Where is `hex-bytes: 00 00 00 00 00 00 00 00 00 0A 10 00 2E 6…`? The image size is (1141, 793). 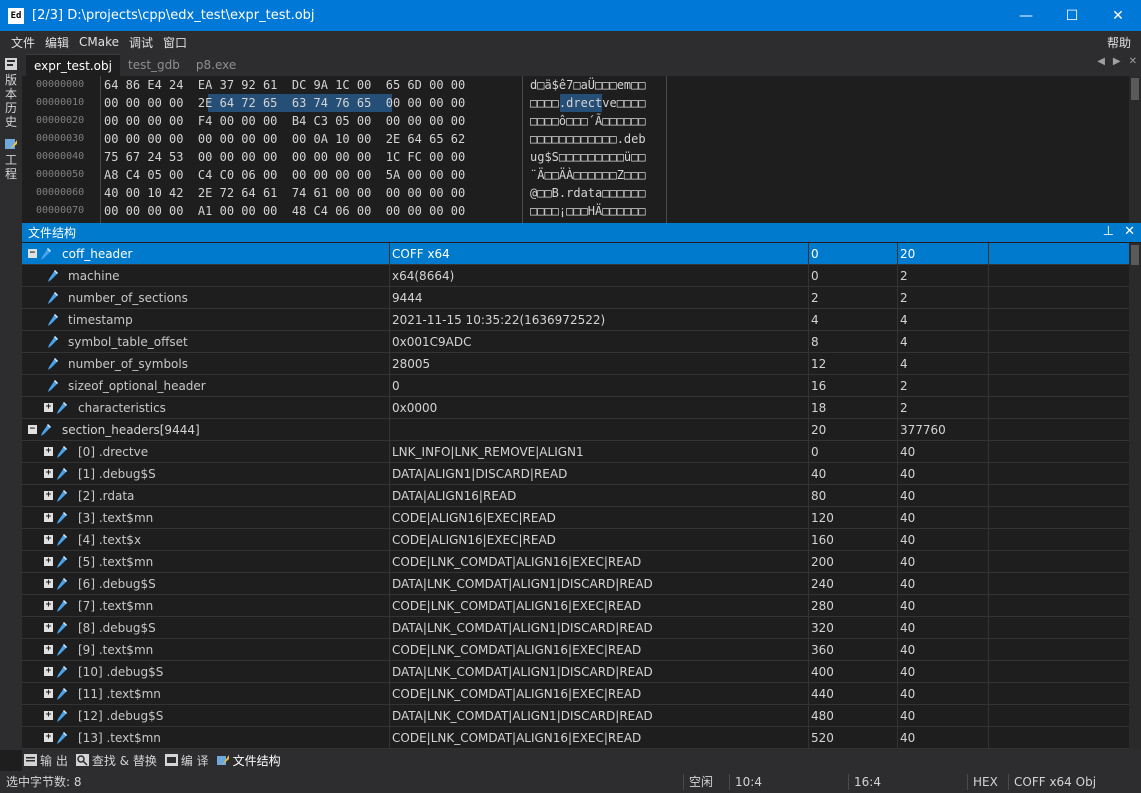
hex-bytes: 00 00 00 00 00 00 00 00 00 0A 10 00 2E 6… is located at coordinates (284, 139).